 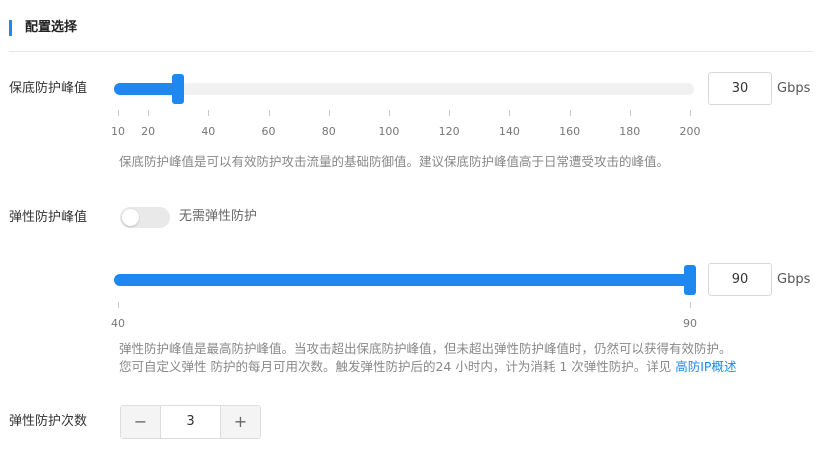 I want to click on elastic-count-value: 3, so click(x=190, y=422).